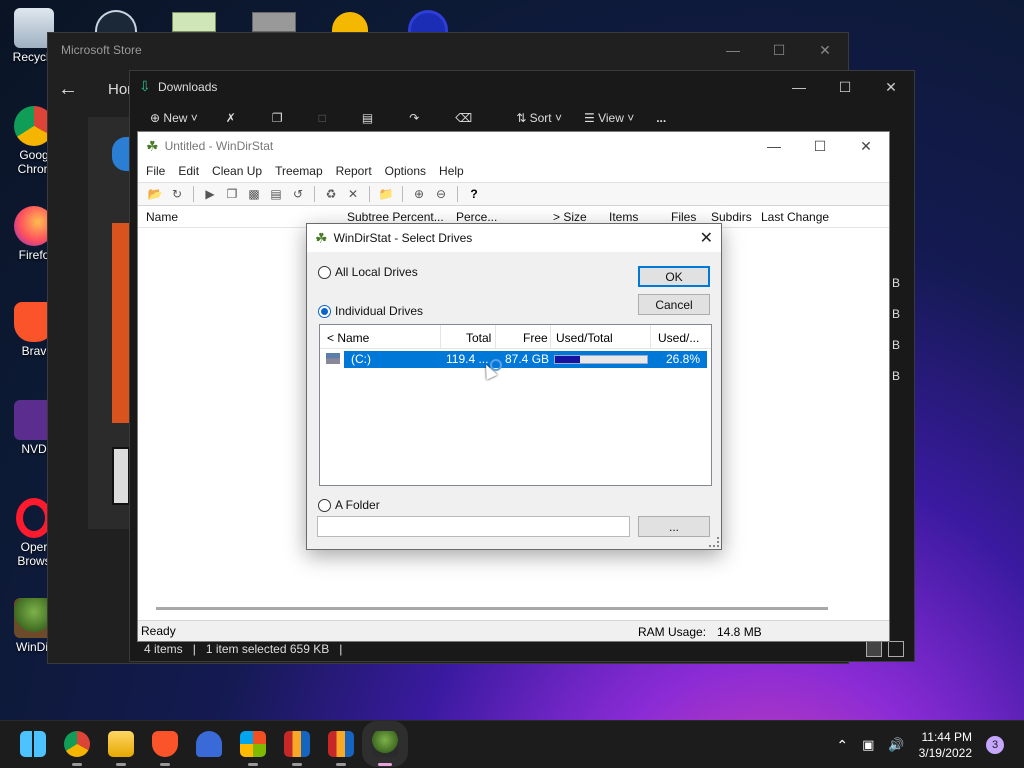  What do you see at coordinates (232, 194) in the screenshot?
I see `copy-path-icon: ❐` at bounding box center [232, 194].